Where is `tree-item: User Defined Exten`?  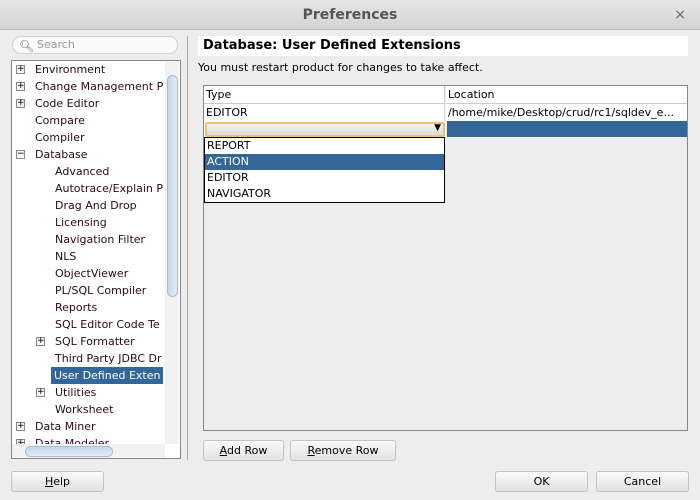 tree-item: User Defined Exten is located at coordinates (107, 375).